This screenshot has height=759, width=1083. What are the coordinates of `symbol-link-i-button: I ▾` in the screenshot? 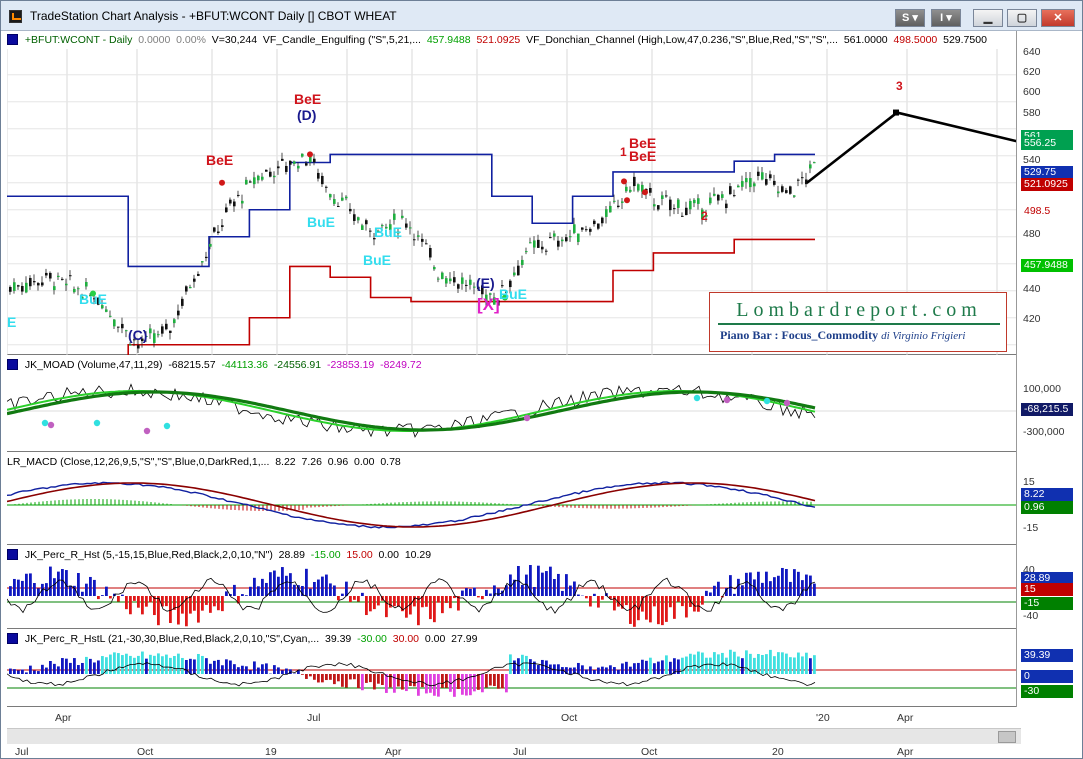 It's located at (946, 18).